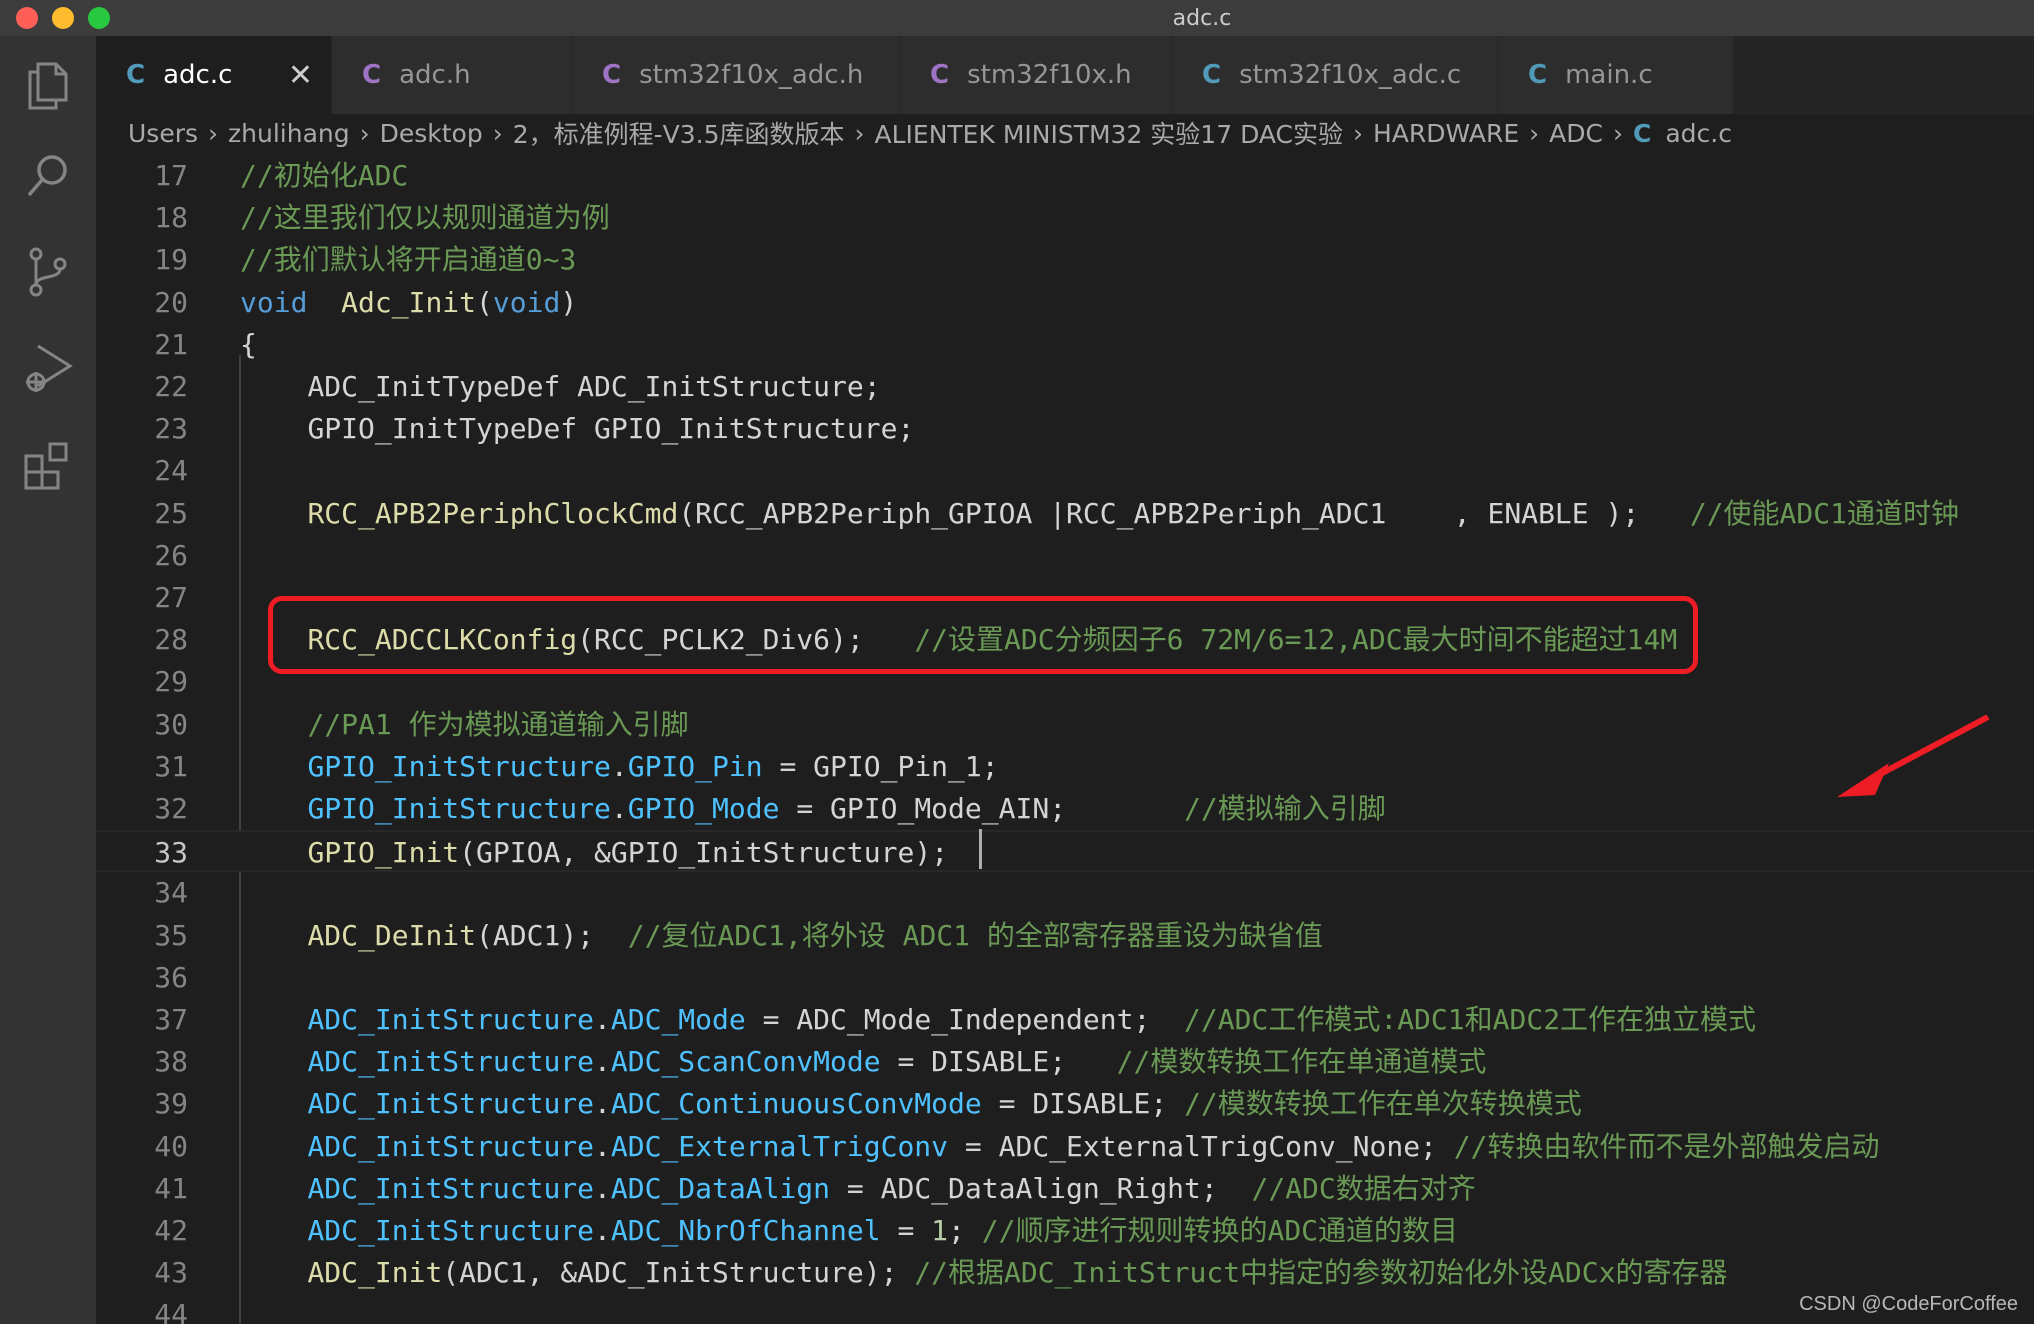 The width and height of the screenshot is (2034, 1324). Describe the element at coordinates (1065, 978) in the screenshot. I see `code-line: 36` at that location.